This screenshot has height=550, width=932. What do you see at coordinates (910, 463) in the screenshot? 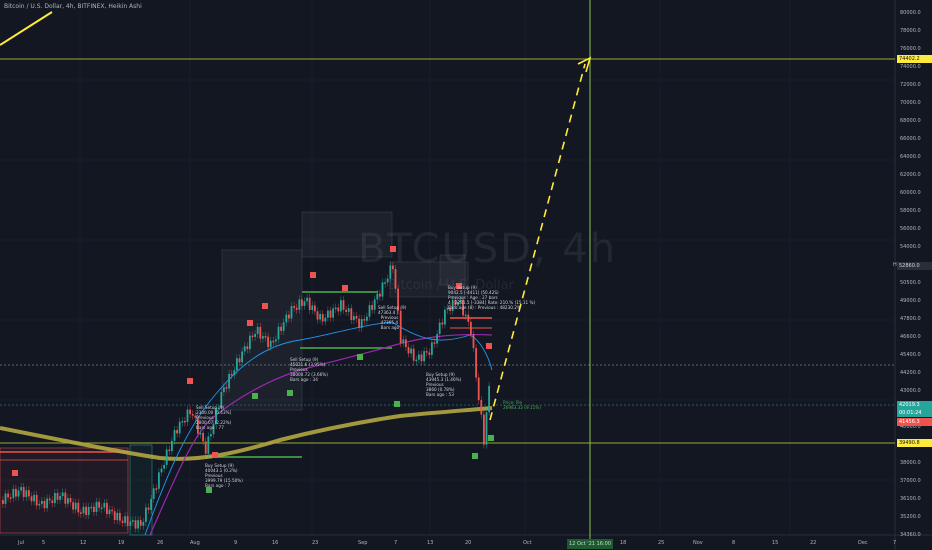
I see `price-tick: 38000.0` at bounding box center [910, 463].